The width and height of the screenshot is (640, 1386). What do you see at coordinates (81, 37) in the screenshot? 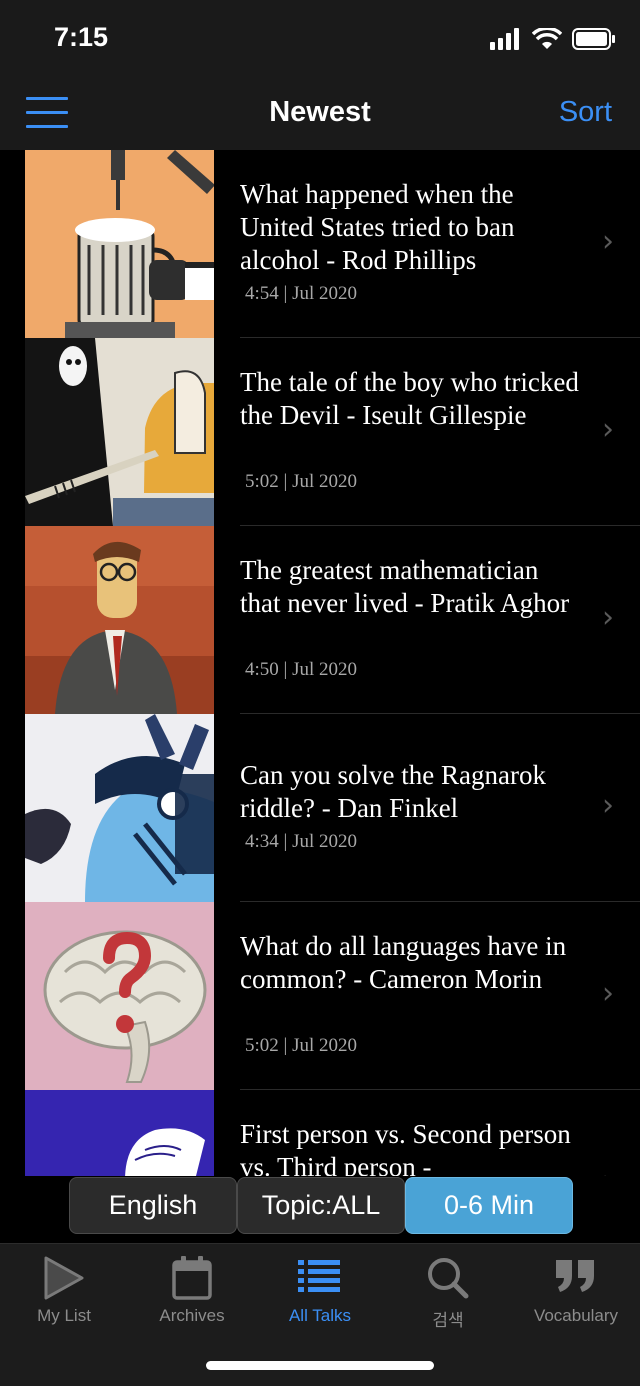
I see `status-time: 7:15` at bounding box center [81, 37].